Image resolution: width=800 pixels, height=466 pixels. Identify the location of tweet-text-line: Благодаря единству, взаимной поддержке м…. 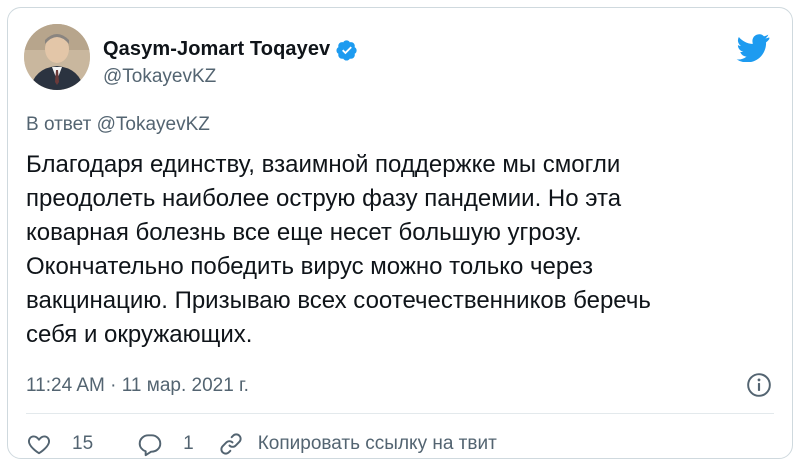
(323, 164).